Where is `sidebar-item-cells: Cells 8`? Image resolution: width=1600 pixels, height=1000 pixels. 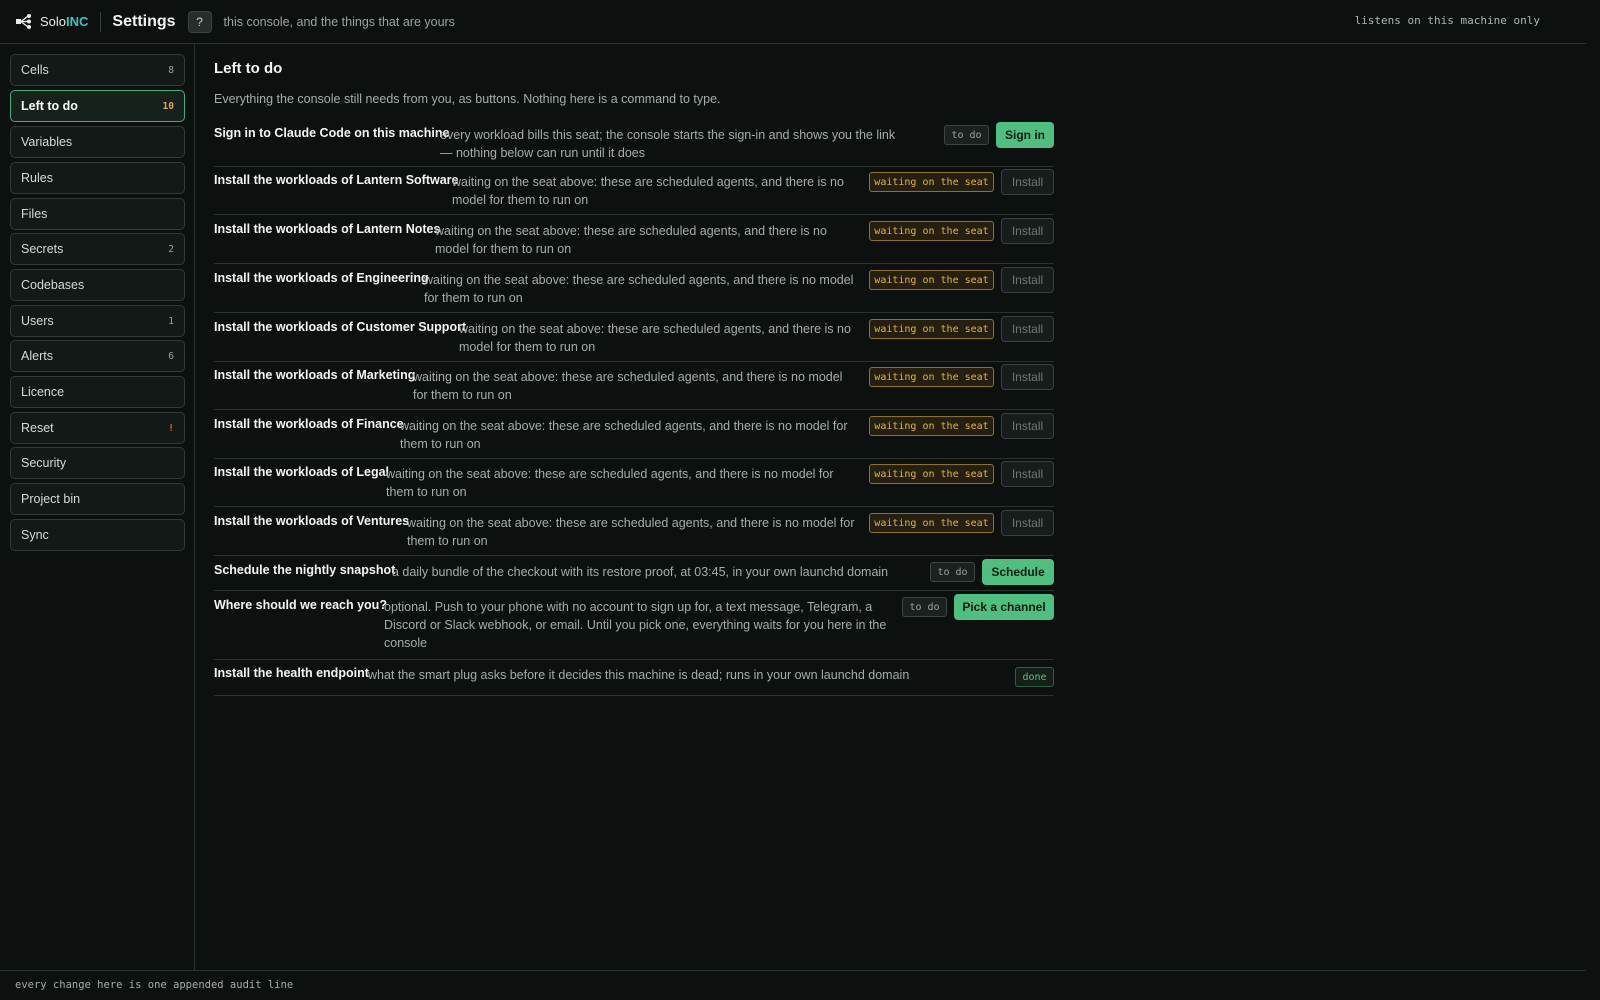 sidebar-item-cells: Cells 8 is located at coordinates (97, 70).